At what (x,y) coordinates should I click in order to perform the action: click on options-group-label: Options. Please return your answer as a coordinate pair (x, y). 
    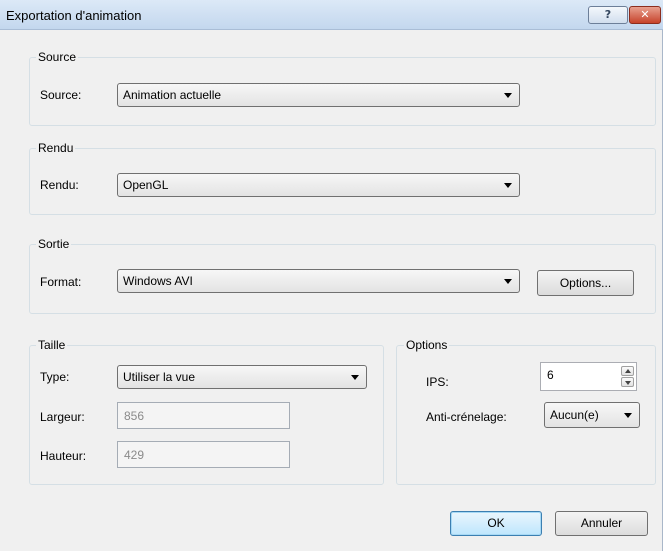
    Looking at the image, I should click on (427, 345).